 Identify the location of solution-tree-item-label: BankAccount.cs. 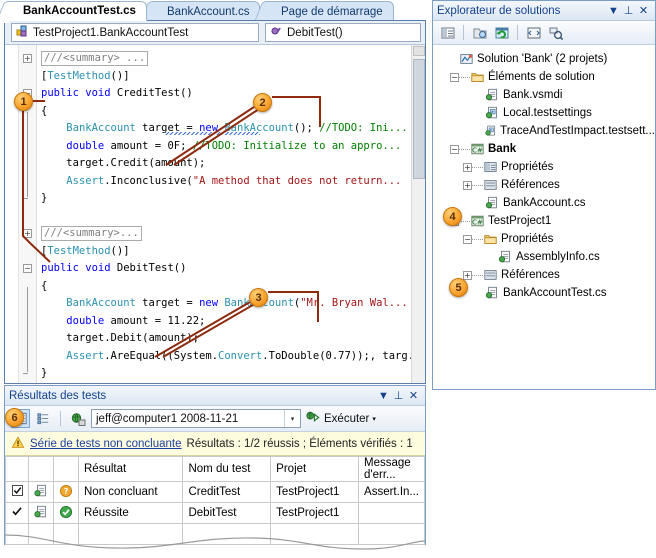
(544, 203).